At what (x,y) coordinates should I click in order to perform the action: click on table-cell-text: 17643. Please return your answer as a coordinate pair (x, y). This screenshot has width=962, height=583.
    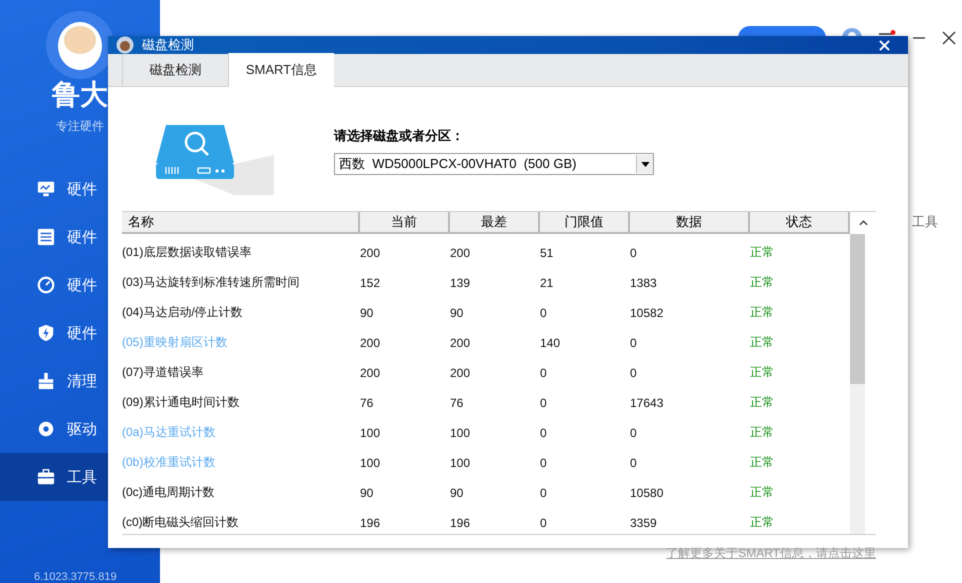
    Looking at the image, I should click on (647, 403).